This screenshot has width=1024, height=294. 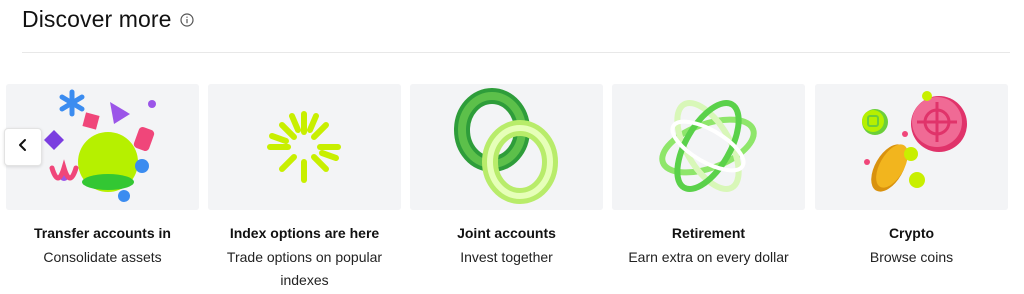 I want to click on card-subtitle: Trade options on popular indexes, so click(x=304, y=268).